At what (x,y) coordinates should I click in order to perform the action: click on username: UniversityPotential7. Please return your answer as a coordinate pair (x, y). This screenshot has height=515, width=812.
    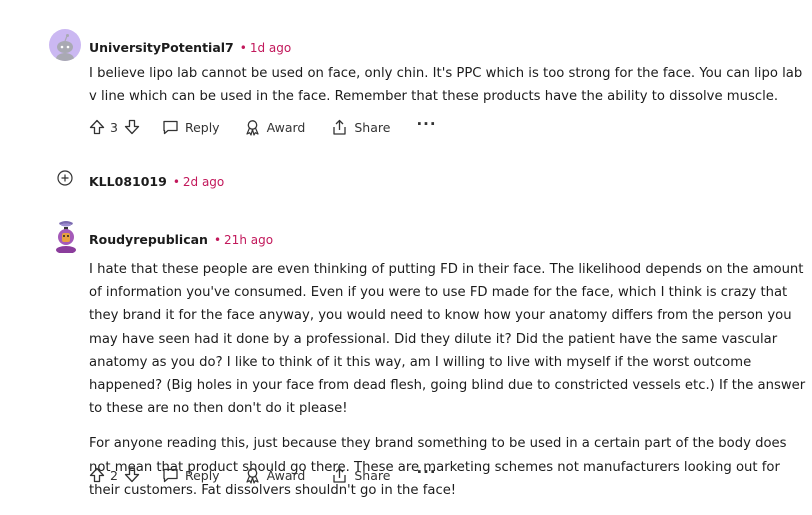
    Looking at the image, I should click on (161, 47).